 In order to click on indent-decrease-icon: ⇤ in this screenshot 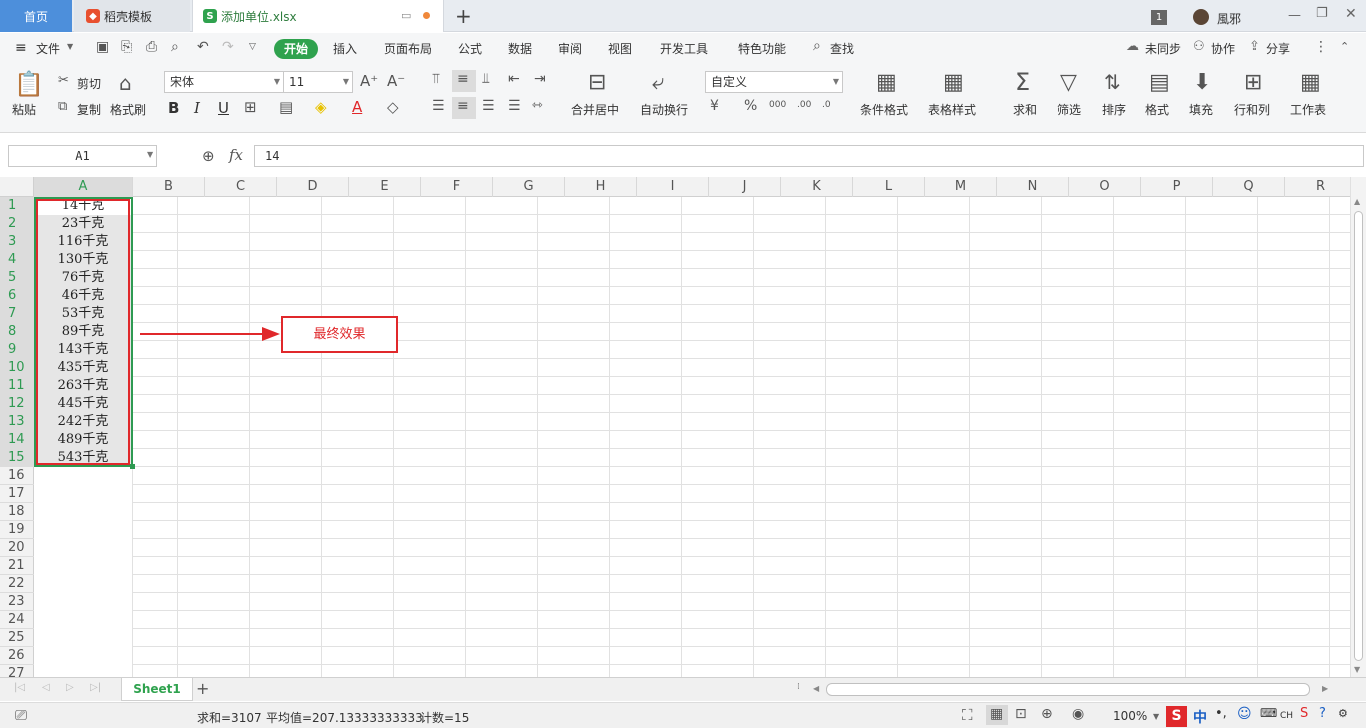, I will do `click(514, 79)`.